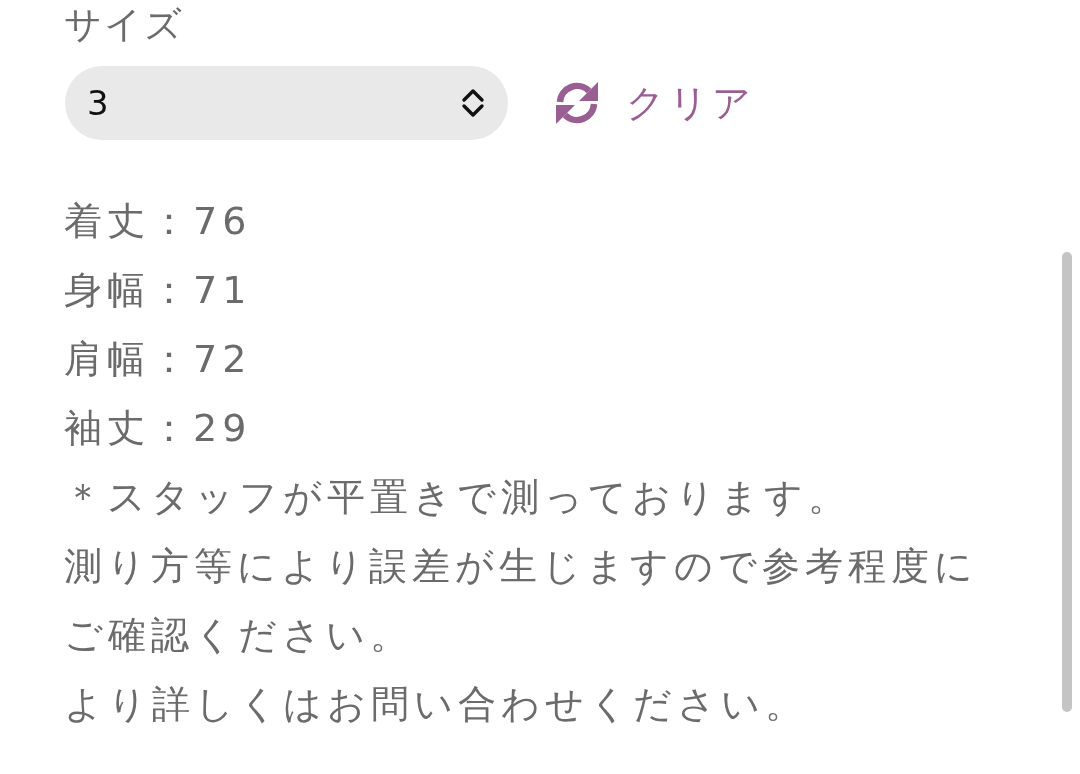  Describe the element at coordinates (286, 103) in the screenshot. I see `size-select: 3` at that location.